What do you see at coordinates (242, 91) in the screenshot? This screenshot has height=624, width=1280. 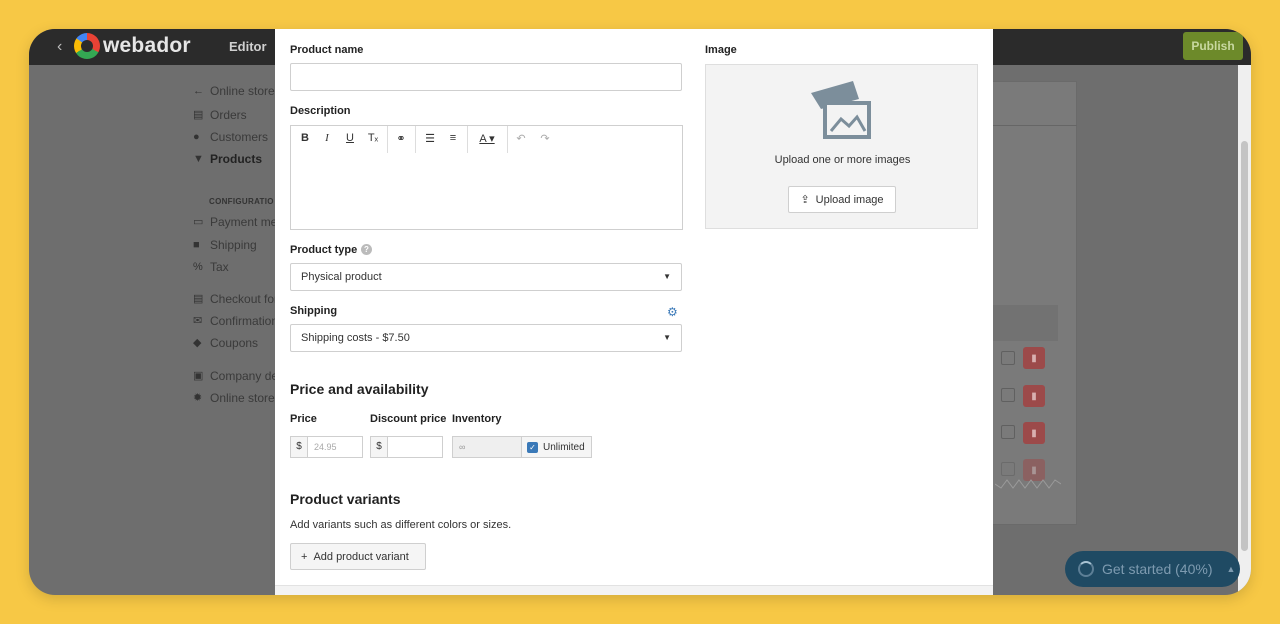 I see `sidebar-item-label: Online store` at bounding box center [242, 91].